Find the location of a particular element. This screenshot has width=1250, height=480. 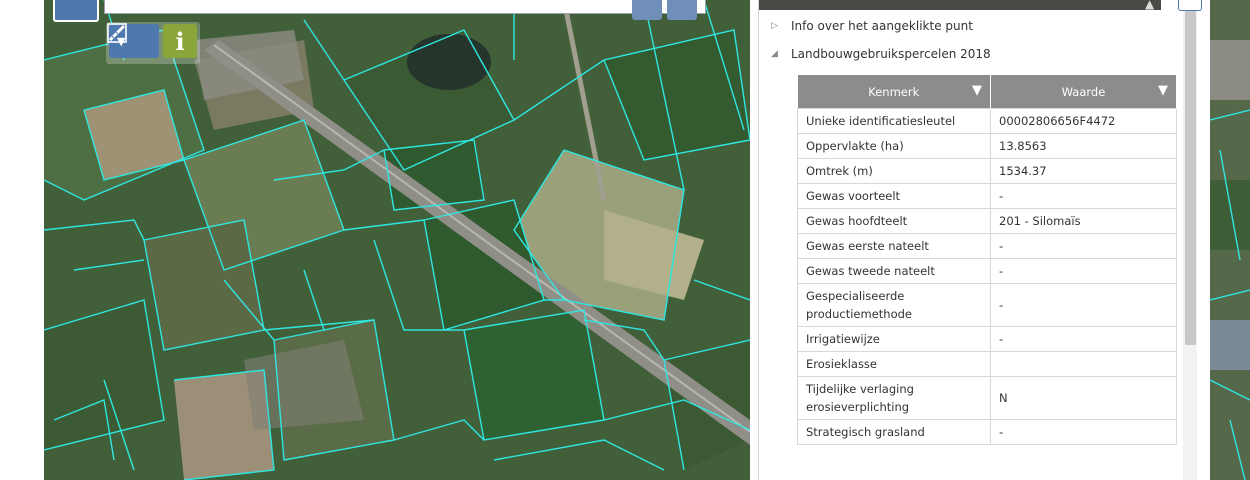

menu-button is located at coordinates (76, 11).